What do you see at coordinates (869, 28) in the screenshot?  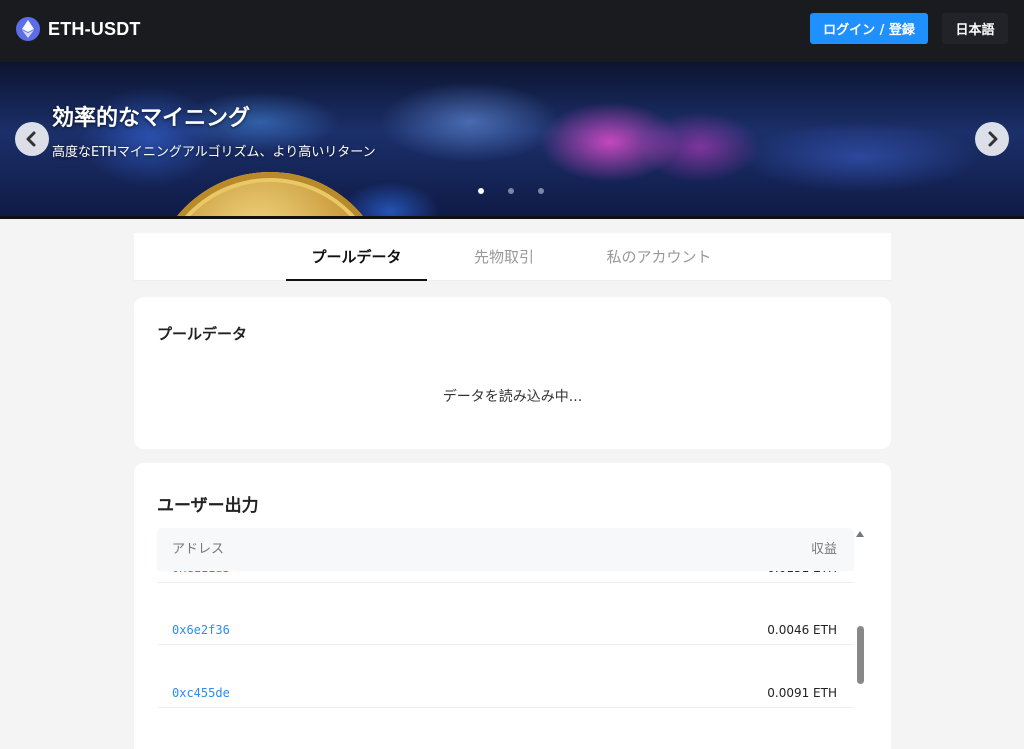 I see `login-register-button: ログイン / 登録` at bounding box center [869, 28].